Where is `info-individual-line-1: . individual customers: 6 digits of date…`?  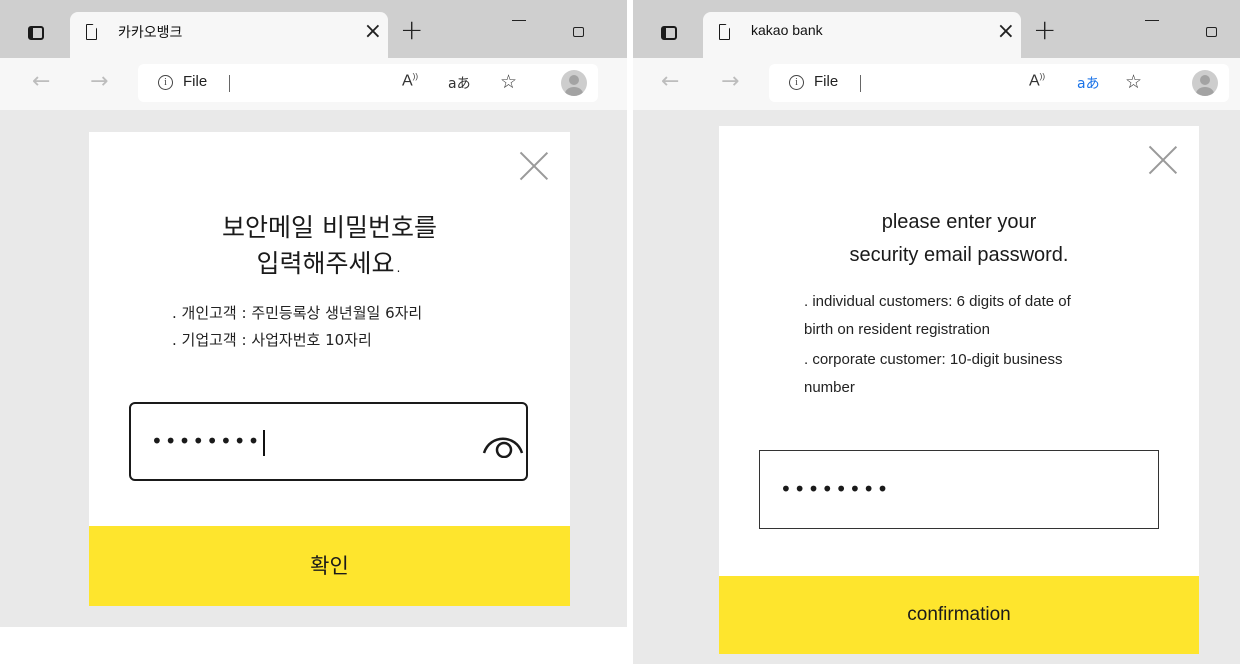 info-individual-line-1: . individual customers: 6 digits of date… is located at coordinates (937, 301).